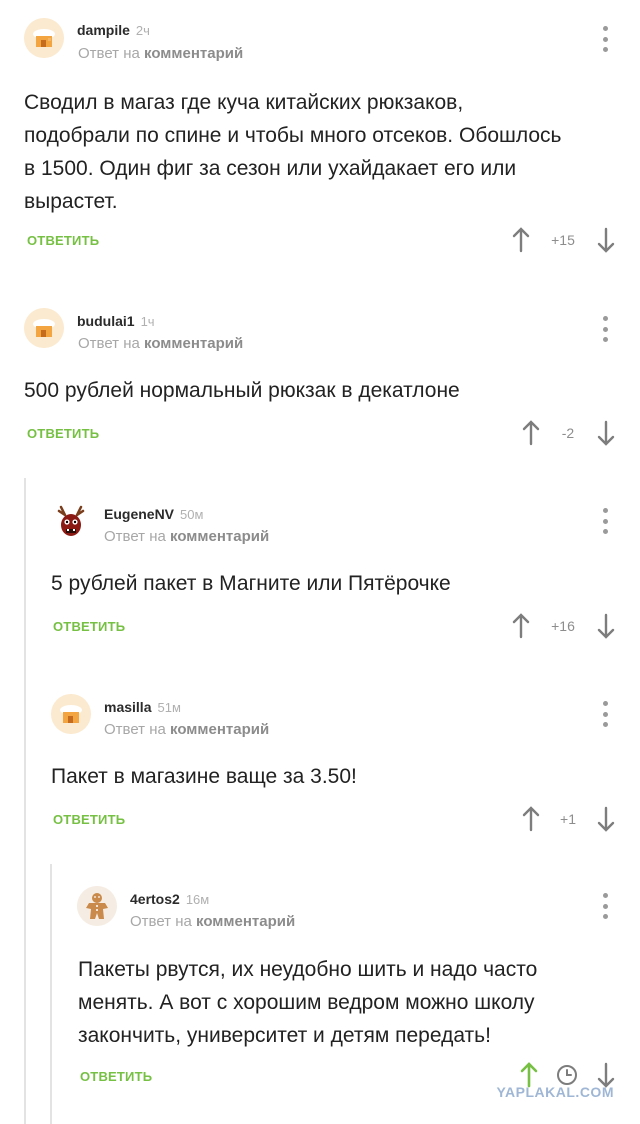 This screenshot has height=1124, width=640. What do you see at coordinates (142, 30) in the screenshot?
I see `comment-time: 2ч` at bounding box center [142, 30].